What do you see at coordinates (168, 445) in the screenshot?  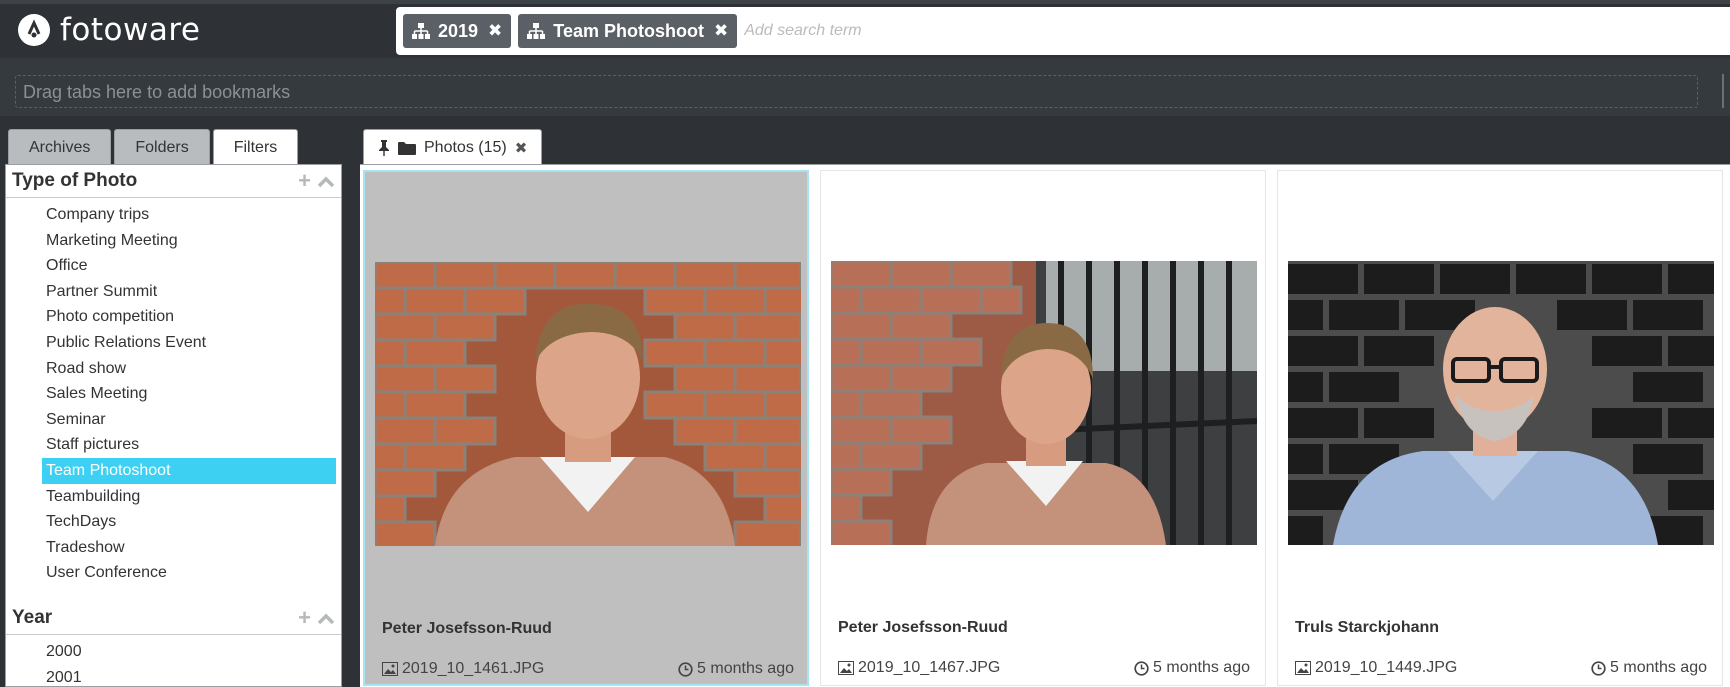 I see `filter-item: Staff pictures` at bounding box center [168, 445].